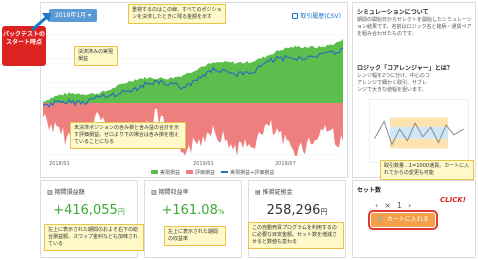 Image resolution: width=478 pixels, height=260 pixels. Describe the element at coordinates (71, 15) in the screenshot. I see `date-selector-label: 2018年1月` at that location.